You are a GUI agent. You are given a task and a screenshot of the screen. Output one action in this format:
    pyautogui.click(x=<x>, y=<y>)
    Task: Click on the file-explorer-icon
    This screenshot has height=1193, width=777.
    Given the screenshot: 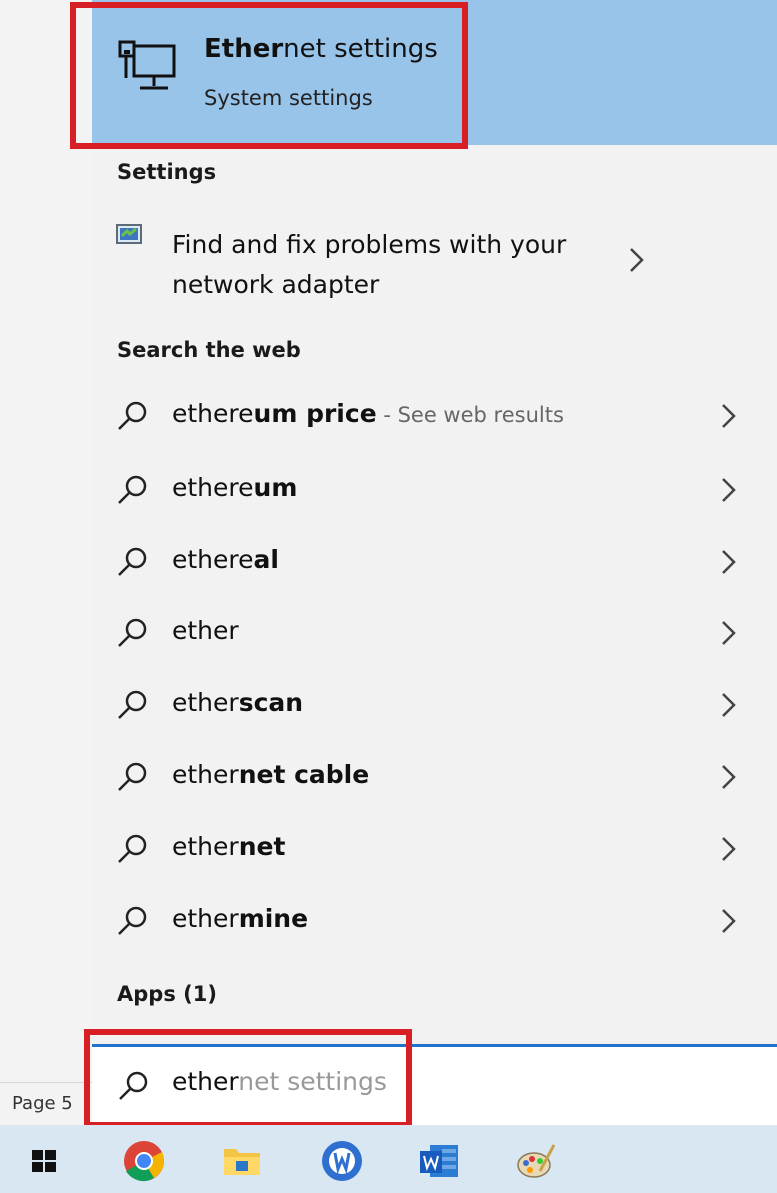 What is the action you would take?
    pyautogui.click(x=242, y=1161)
    